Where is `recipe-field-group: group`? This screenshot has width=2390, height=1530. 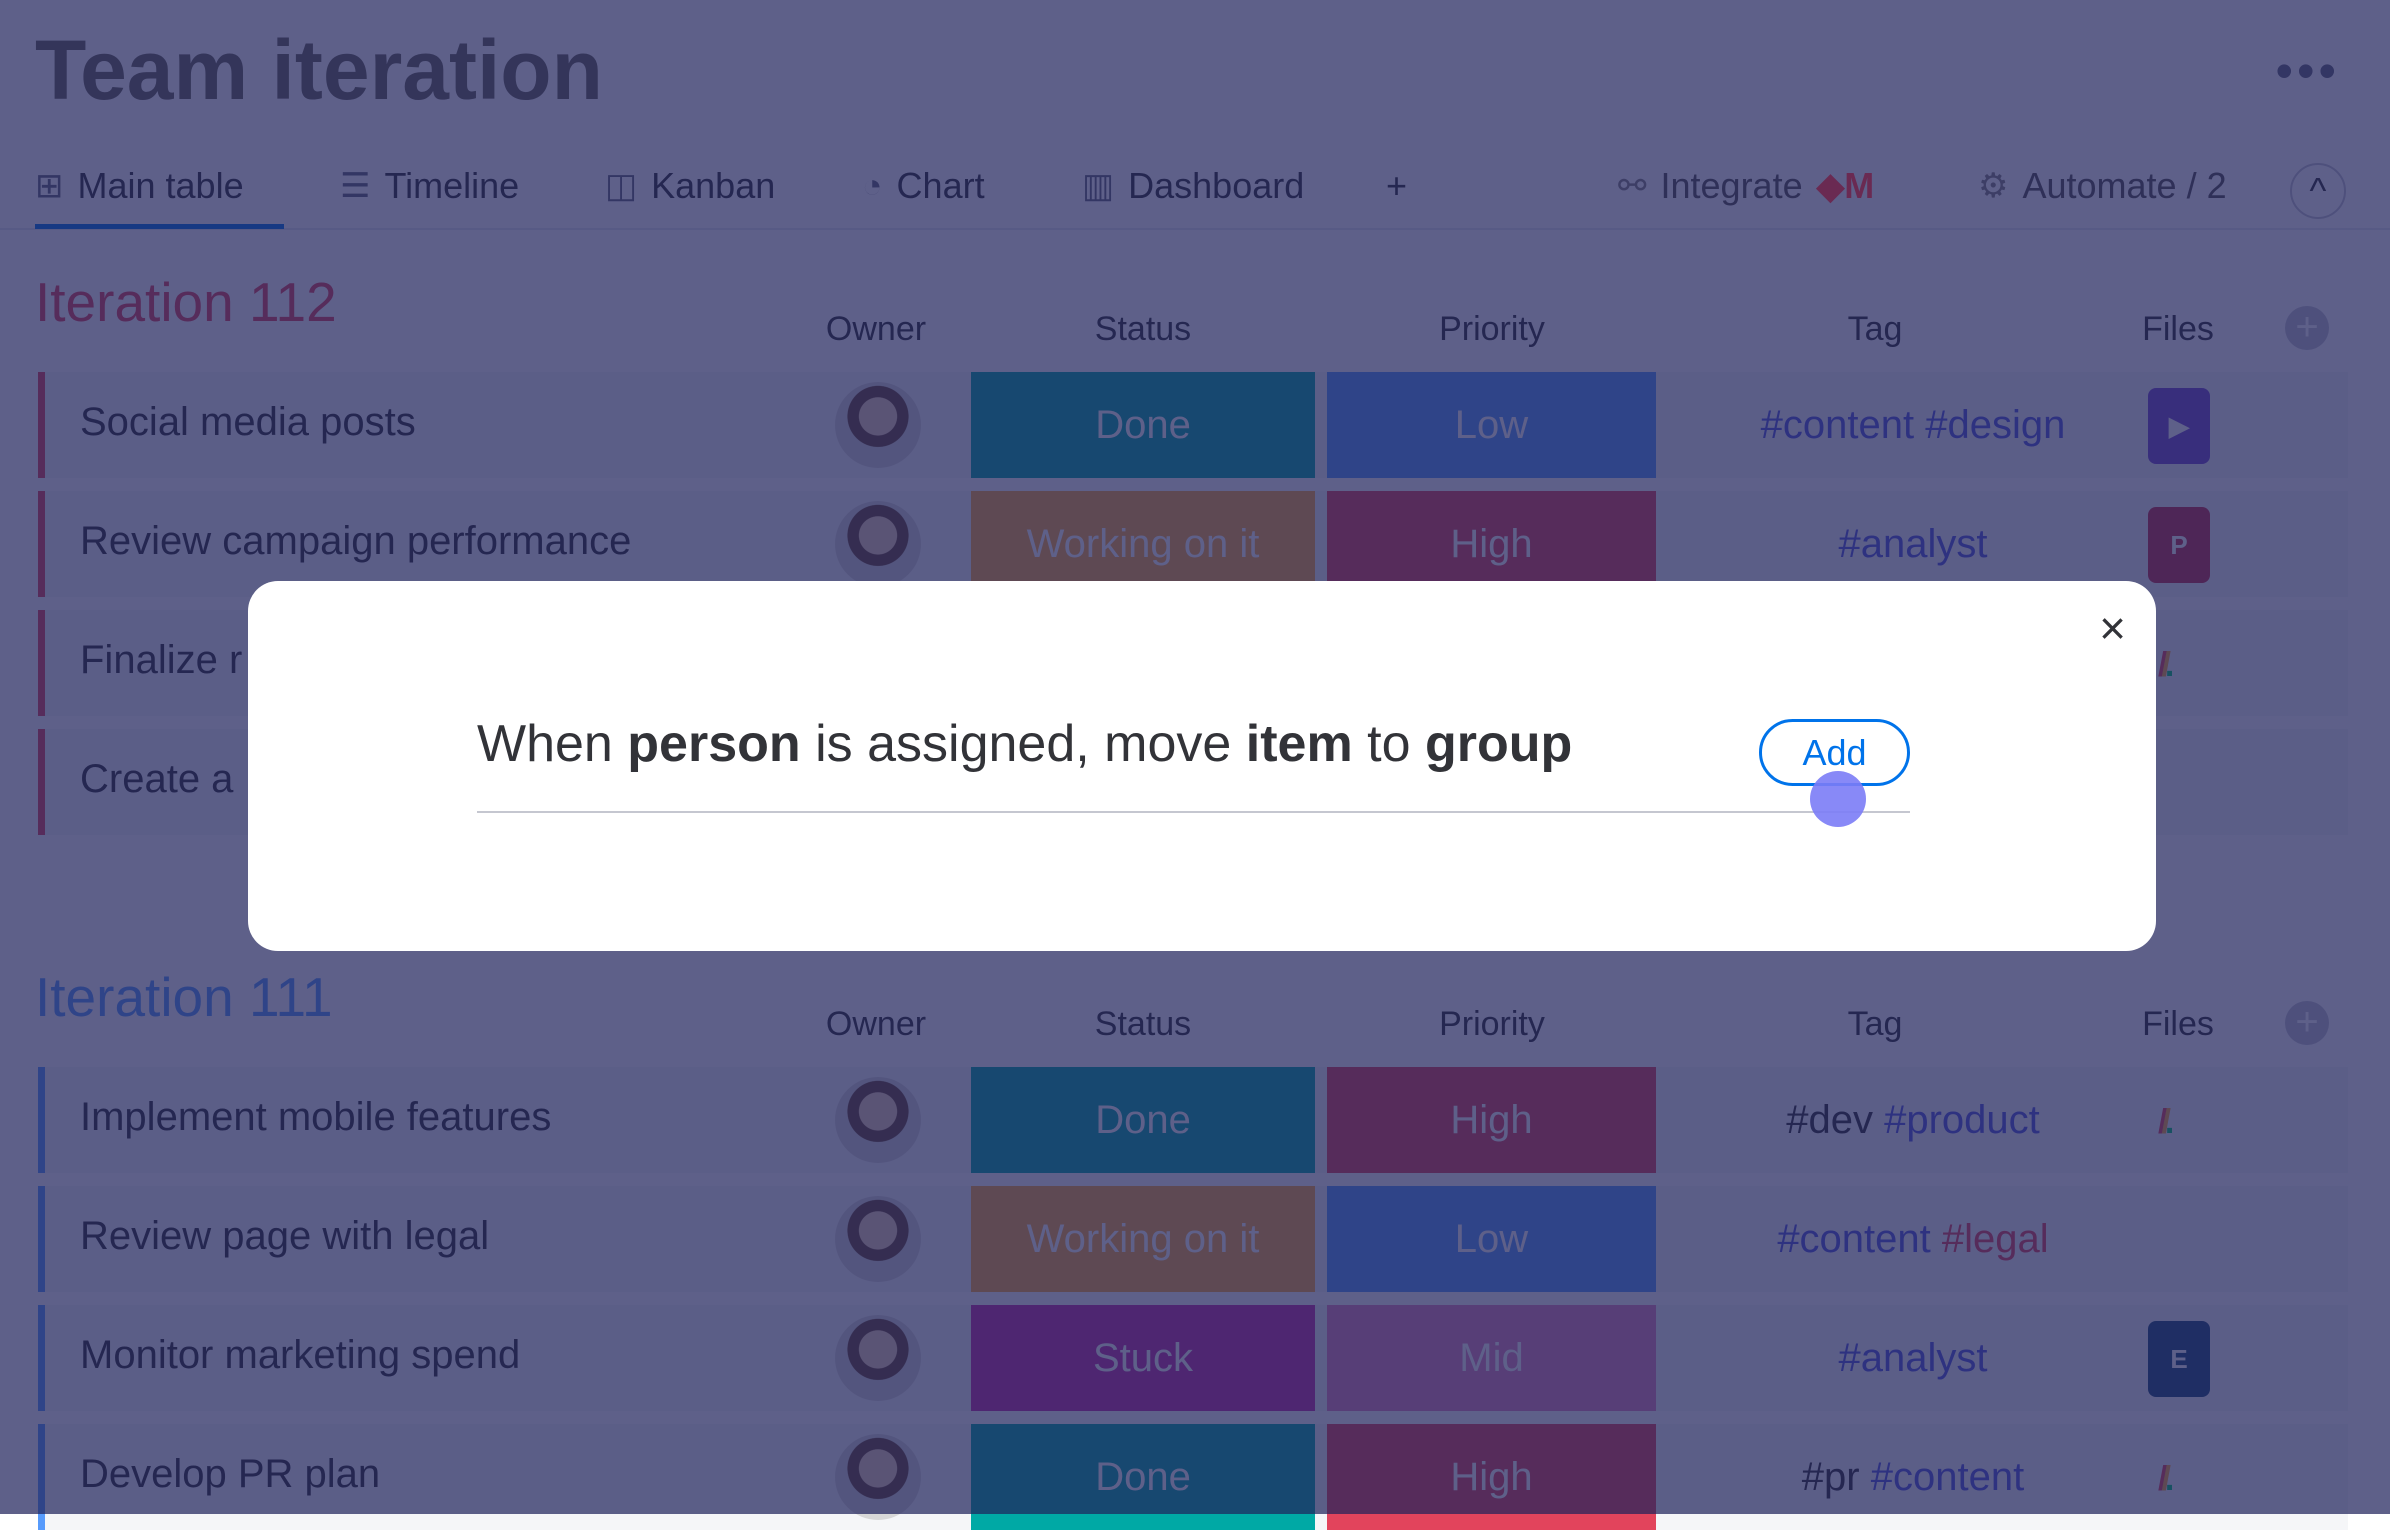 recipe-field-group: group is located at coordinates (1498, 744).